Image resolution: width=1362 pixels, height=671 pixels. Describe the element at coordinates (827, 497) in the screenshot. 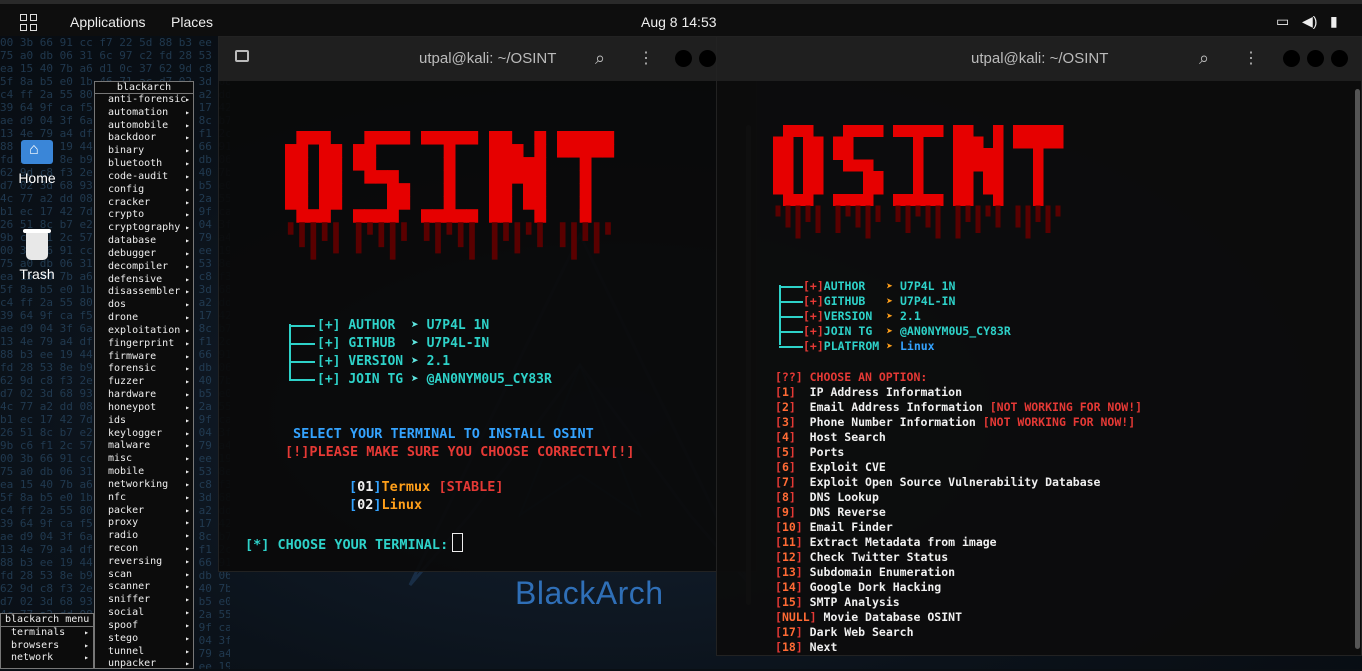

I see `osint-option-8: [8] DNS Lookup` at that location.